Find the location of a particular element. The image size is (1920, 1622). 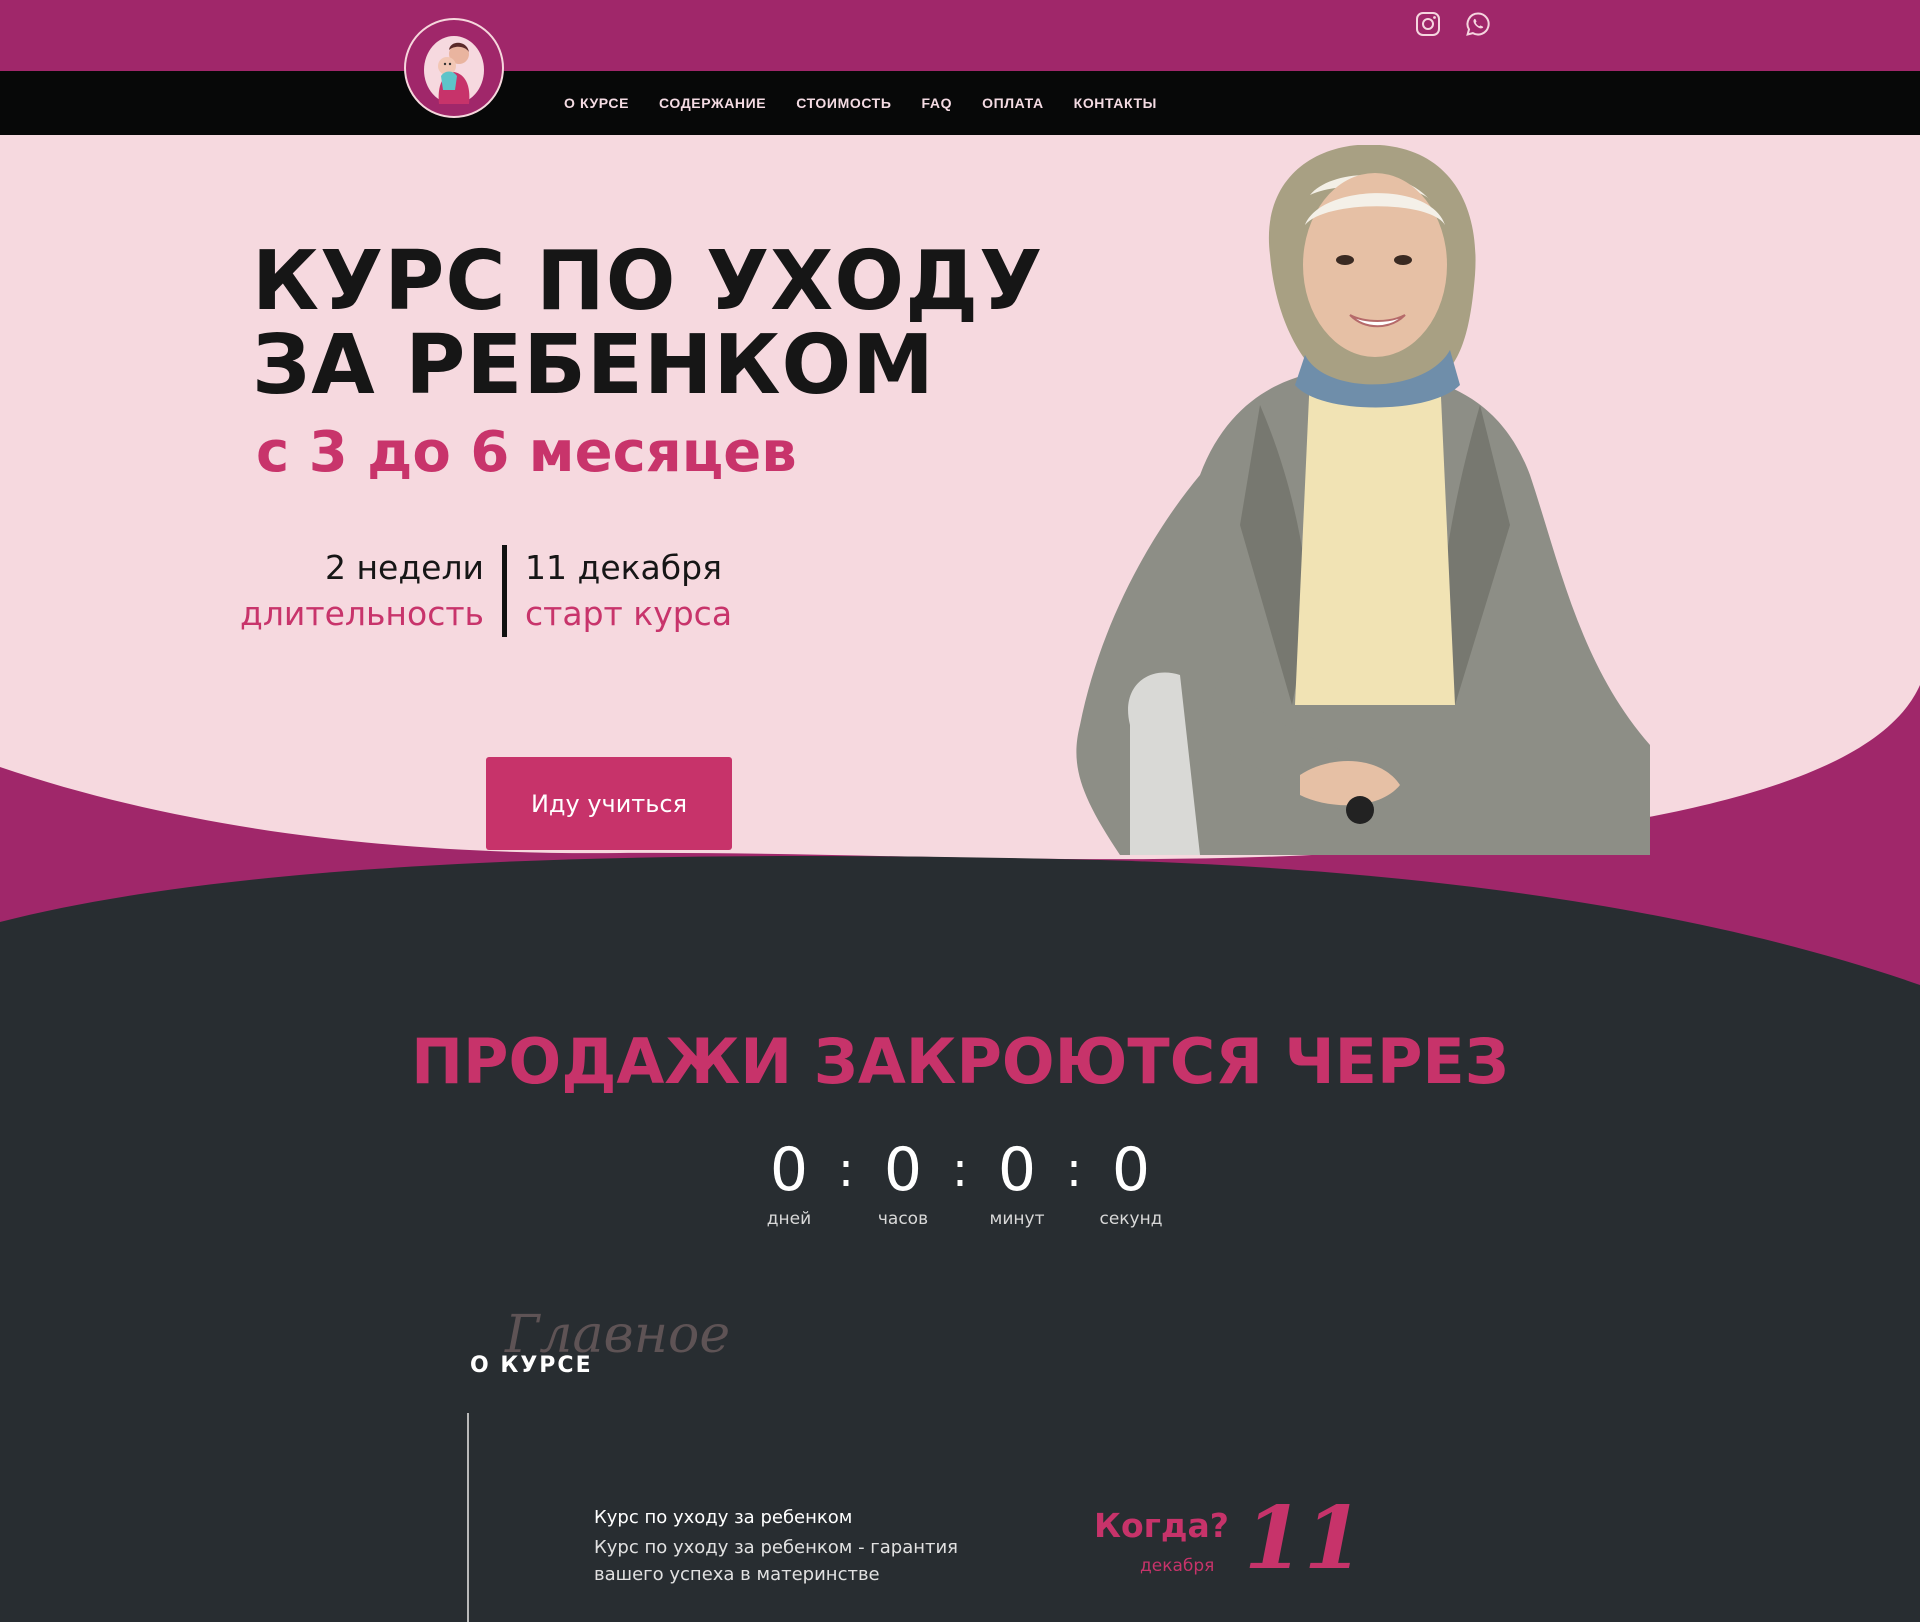

duration-stat: 2 недели длительность is located at coordinates (371, 591).